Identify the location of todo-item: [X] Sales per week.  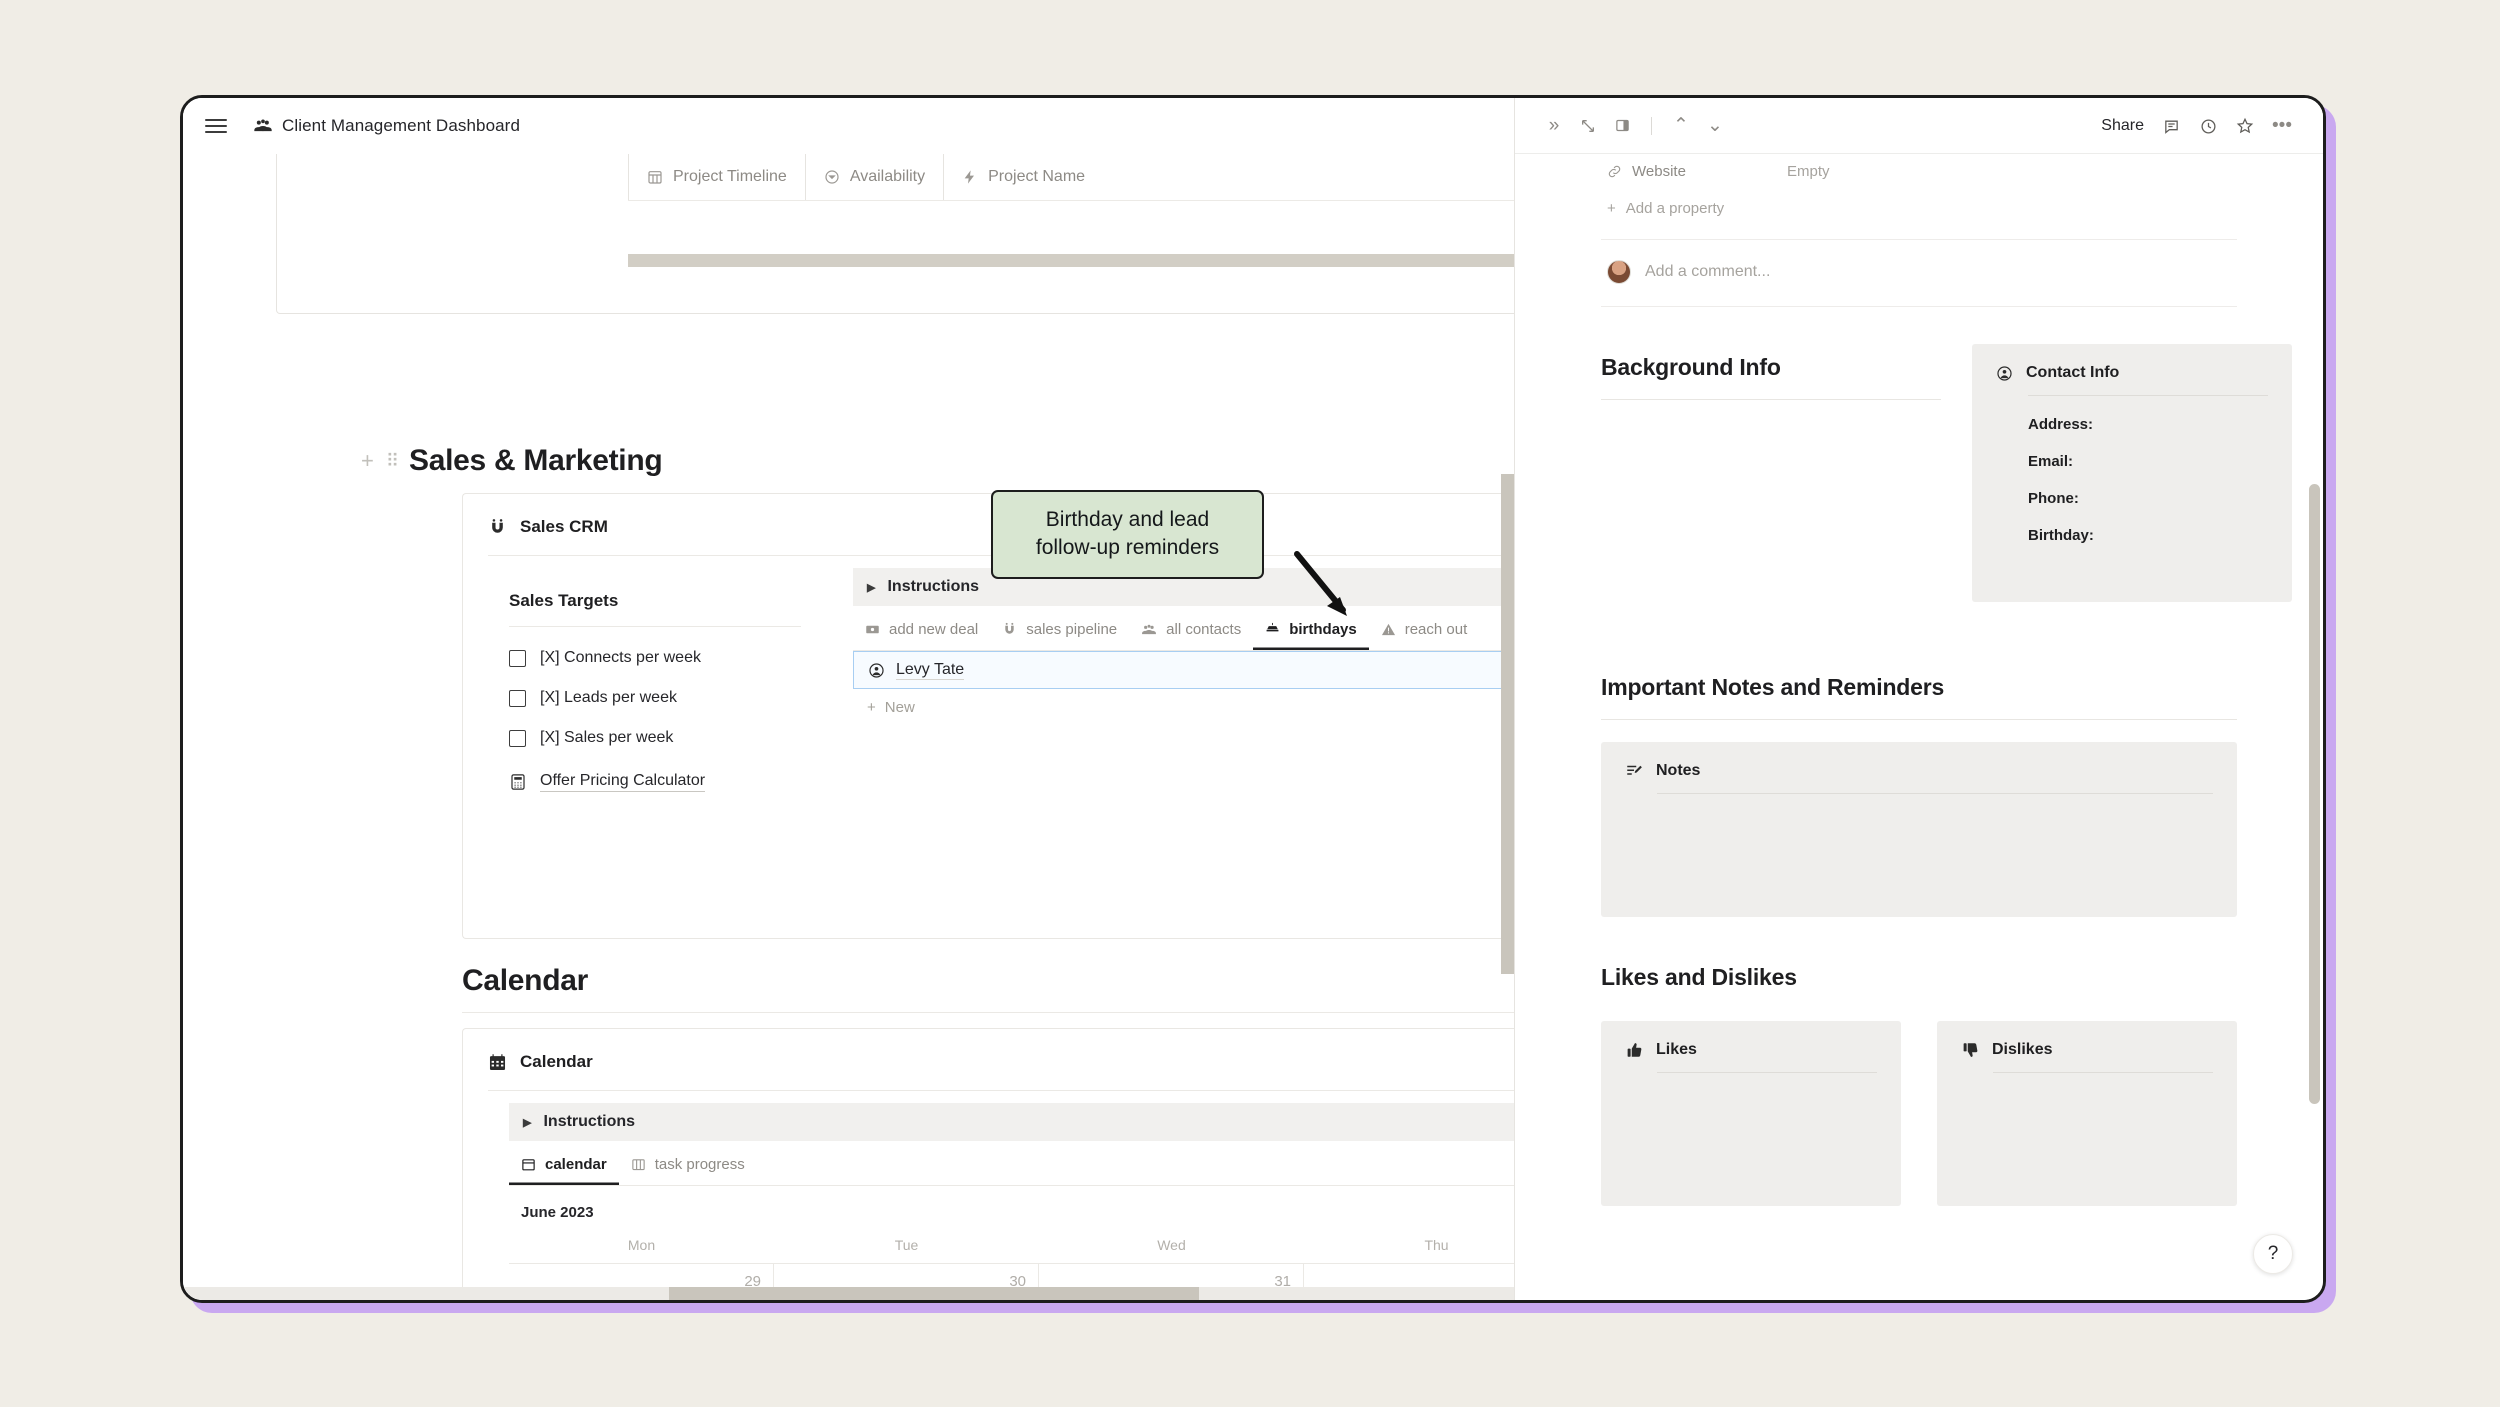
(674, 738).